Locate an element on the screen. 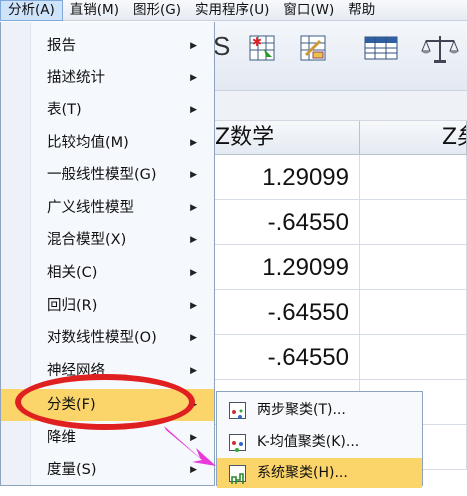  menu-item-label: 度量(S) is located at coordinates (72, 470).